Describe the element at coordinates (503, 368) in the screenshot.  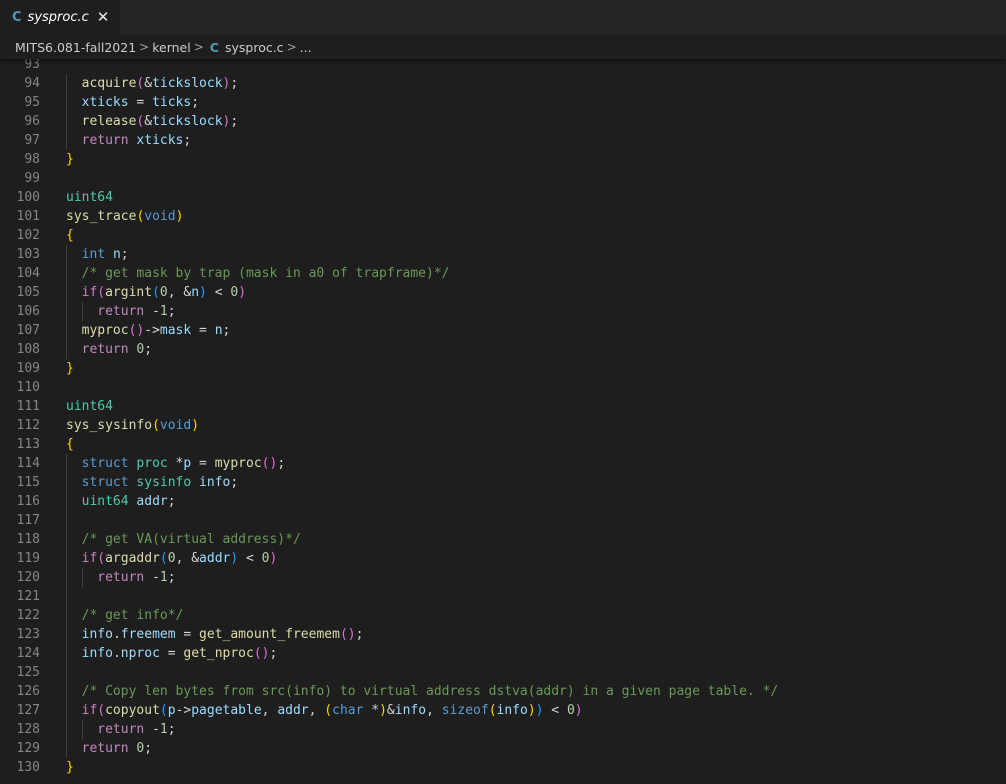
I see `code-line: 109}` at that location.